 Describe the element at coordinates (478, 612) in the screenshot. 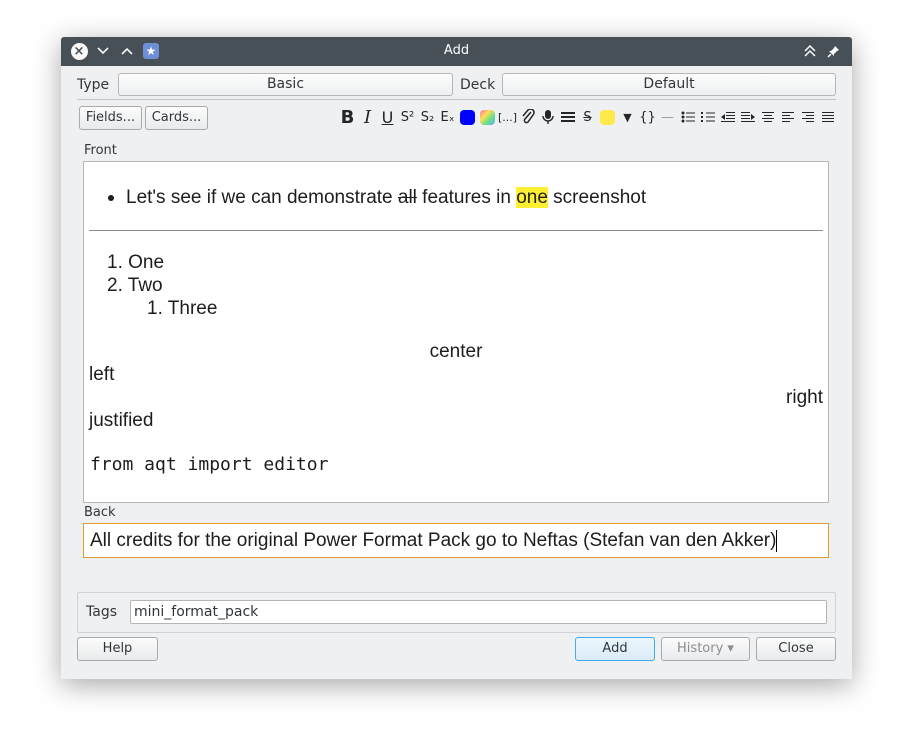

I see `tags-input: mini_format_pack` at that location.